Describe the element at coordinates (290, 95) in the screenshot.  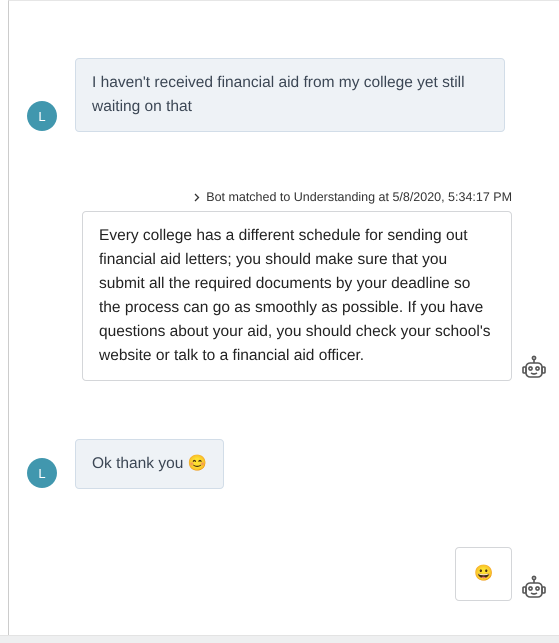
I see `user-message: I haven't received financial aid from my college yet still waiting on that` at that location.